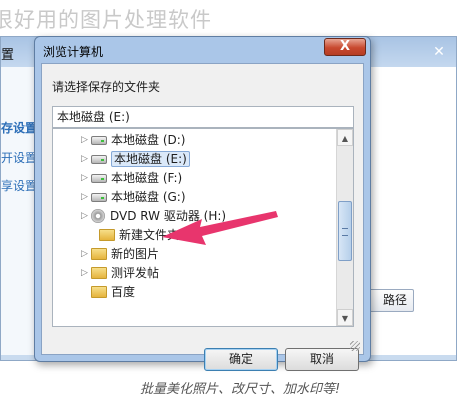 The height and width of the screenshot is (400, 457). I want to click on tree-item-drive-e: ▷ 本地磁盘 (E:), so click(135, 159).